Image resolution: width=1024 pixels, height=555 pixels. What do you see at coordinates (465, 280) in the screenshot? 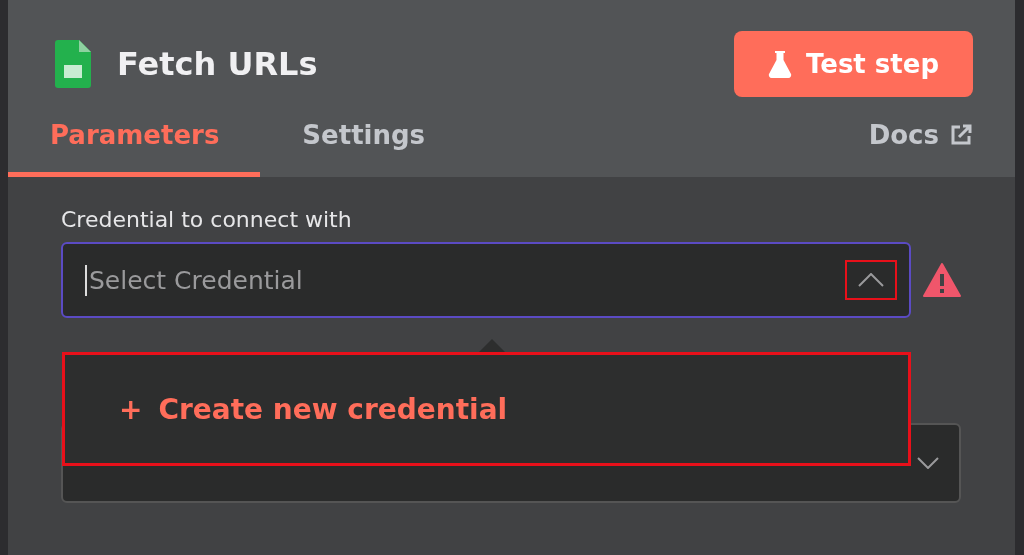
I see `credential-input: Select Credential` at bounding box center [465, 280].